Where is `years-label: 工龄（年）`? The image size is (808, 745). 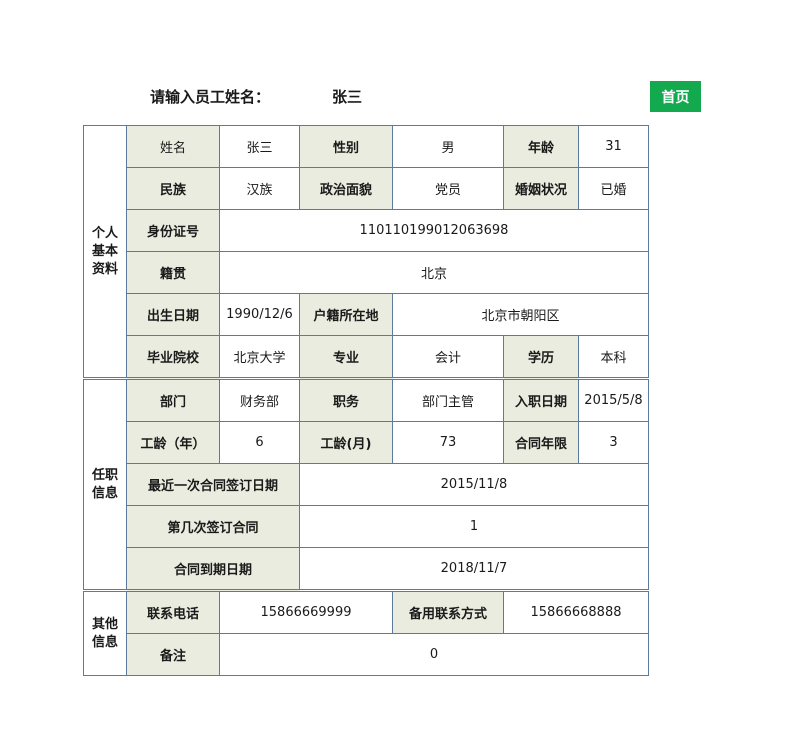 years-label: 工龄（年） is located at coordinates (173, 442).